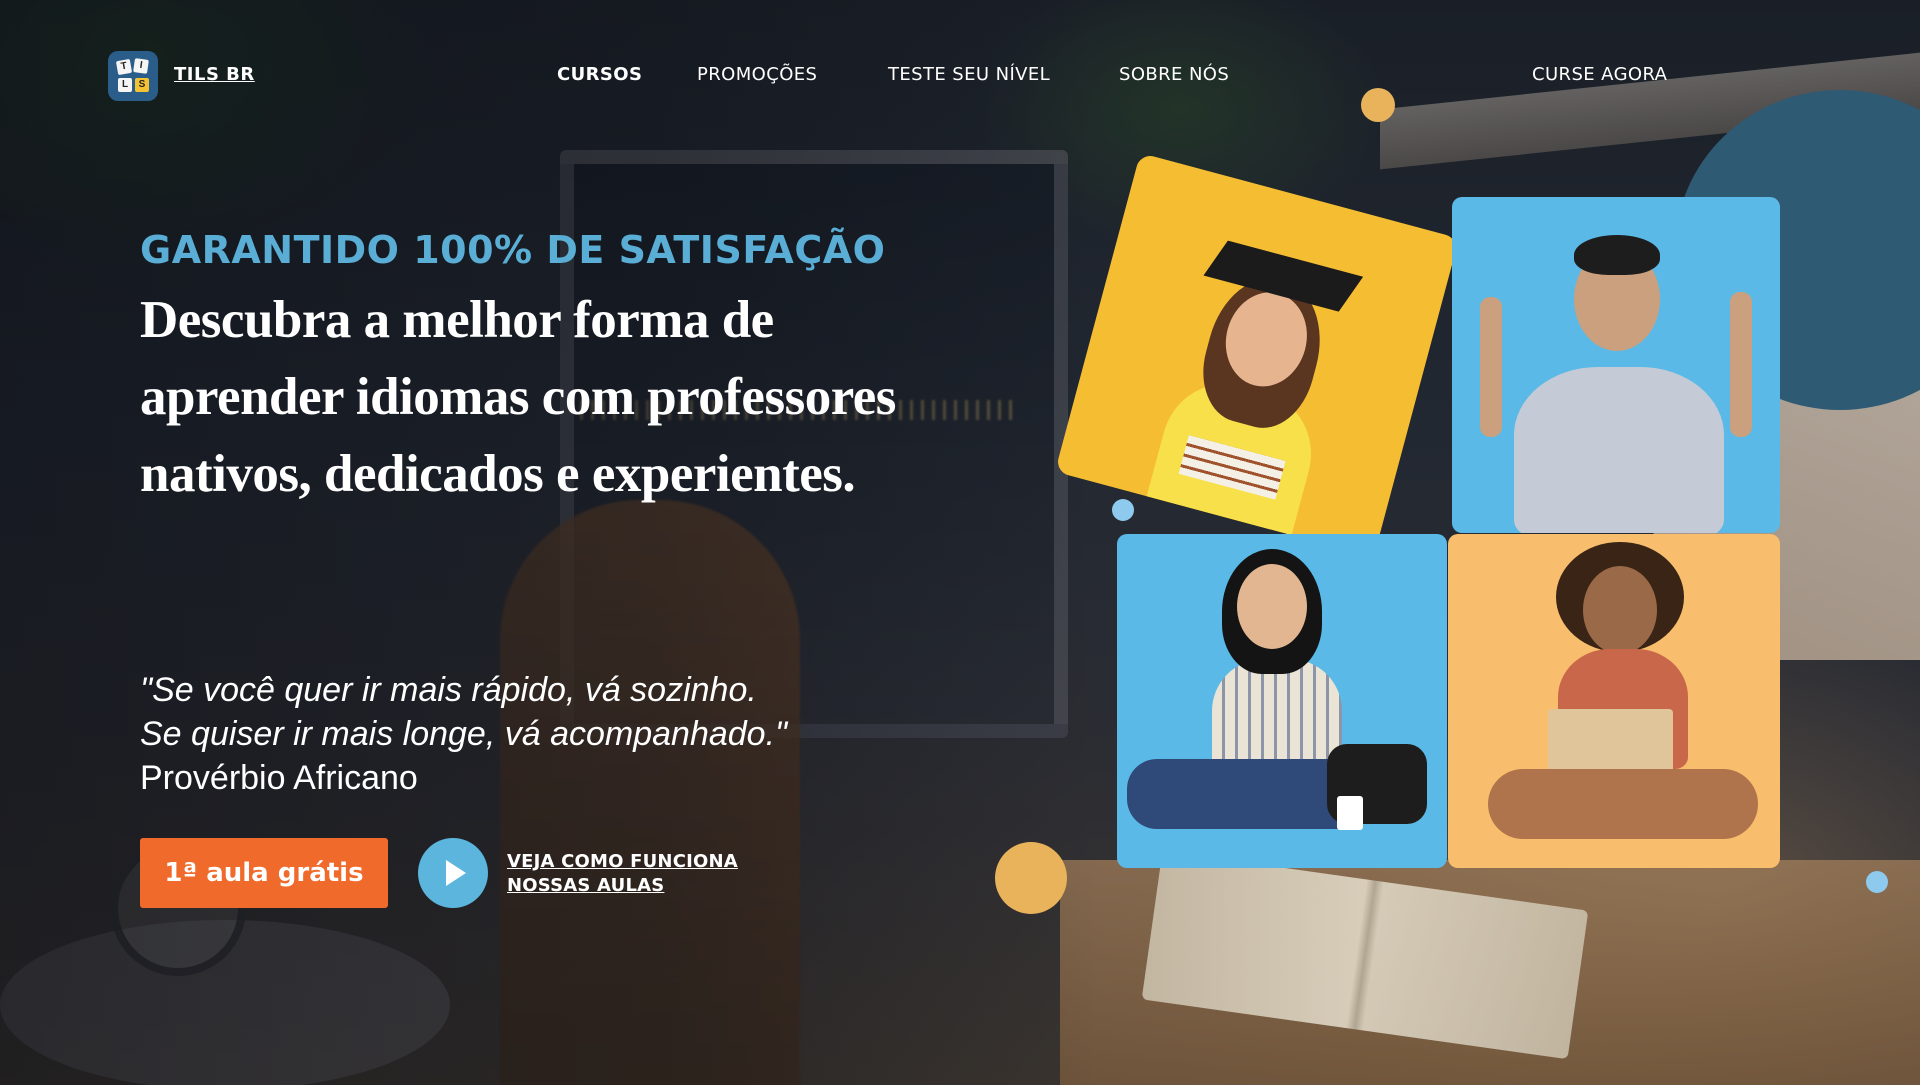 This screenshot has height=1091, width=1920. I want to click on nav-sobre-nos: SOBRE NÓS, so click(1174, 74).